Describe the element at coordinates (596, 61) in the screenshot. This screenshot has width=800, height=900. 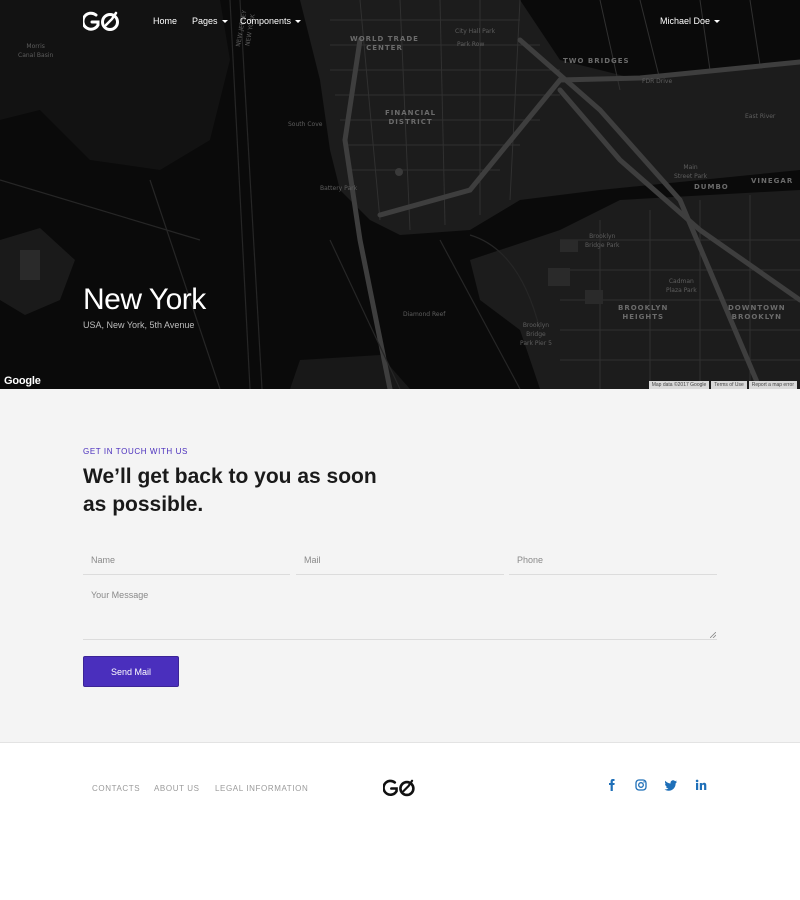
I see `map-label-two-bridges: TWO BRIDGES` at that location.